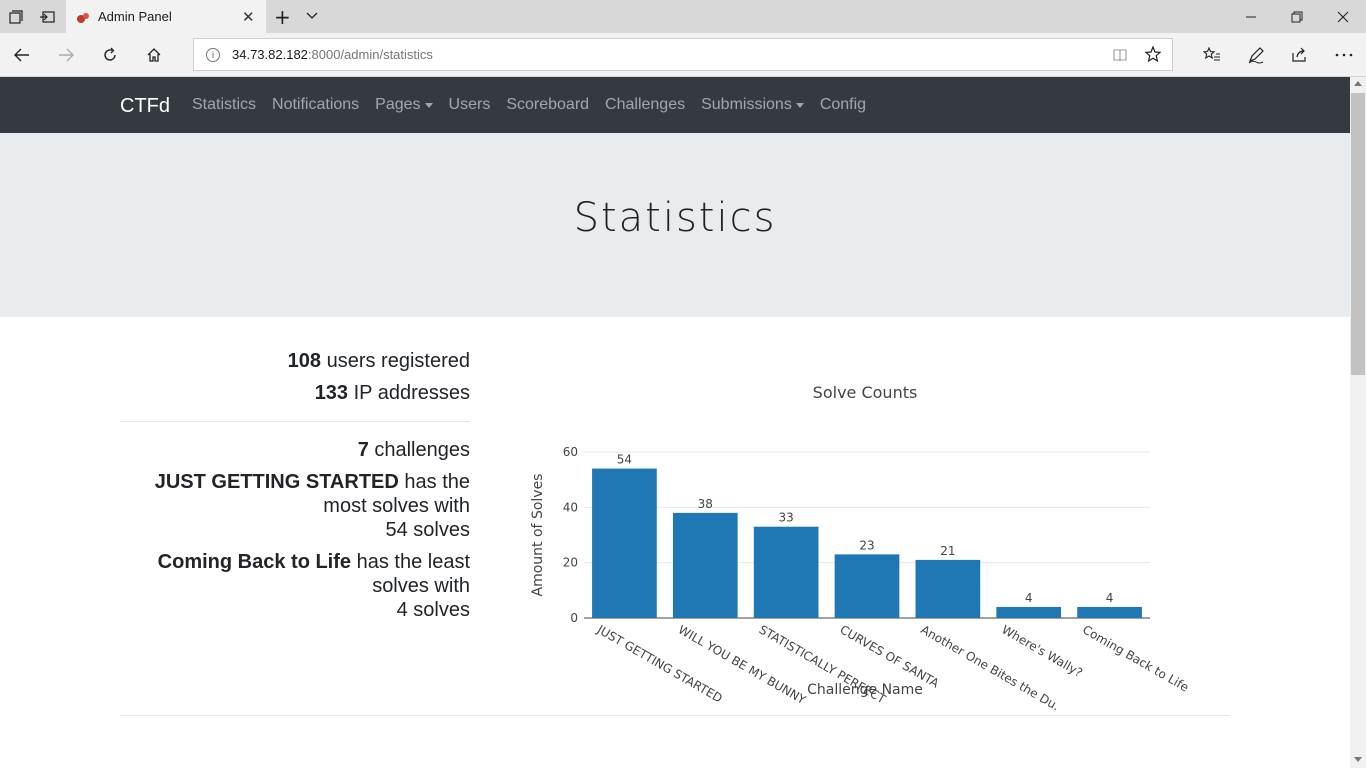 This screenshot has height=768, width=1366. What do you see at coordinates (1120, 57) in the screenshot?
I see `reading-view-icon` at bounding box center [1120, 57].